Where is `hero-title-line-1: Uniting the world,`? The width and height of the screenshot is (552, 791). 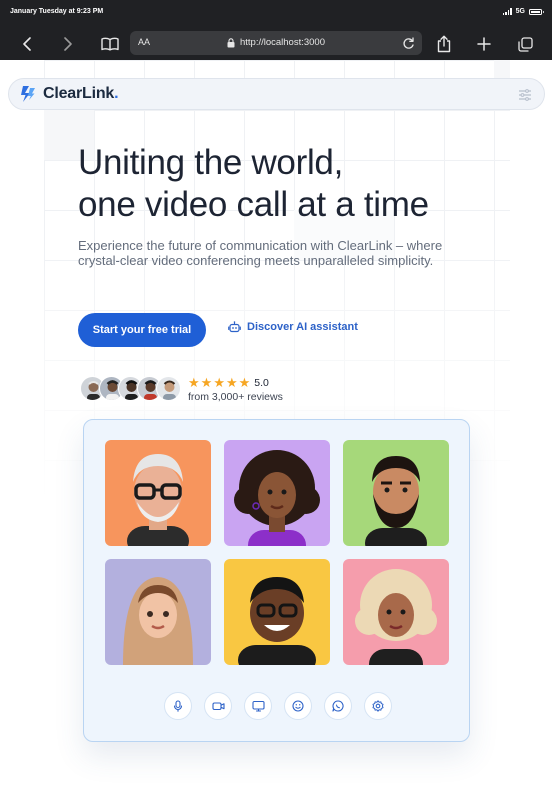
hero-title-line-1: Uniting the world, is located at coordinates (211, 162).